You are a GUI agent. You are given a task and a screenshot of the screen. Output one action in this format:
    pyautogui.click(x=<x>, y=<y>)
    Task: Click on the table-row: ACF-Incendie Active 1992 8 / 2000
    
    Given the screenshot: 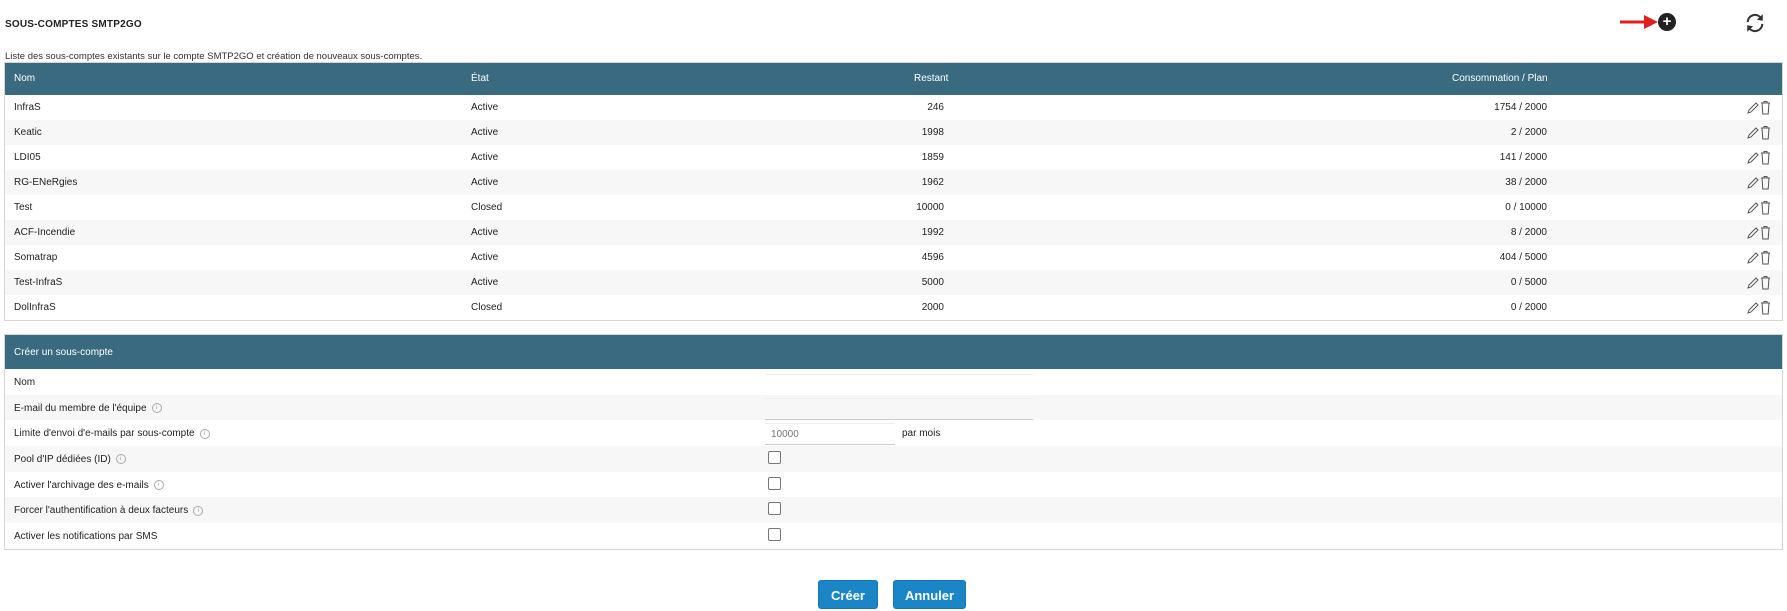 What is the action you would take?
    pyautogui.click(x=893, y=232)
    